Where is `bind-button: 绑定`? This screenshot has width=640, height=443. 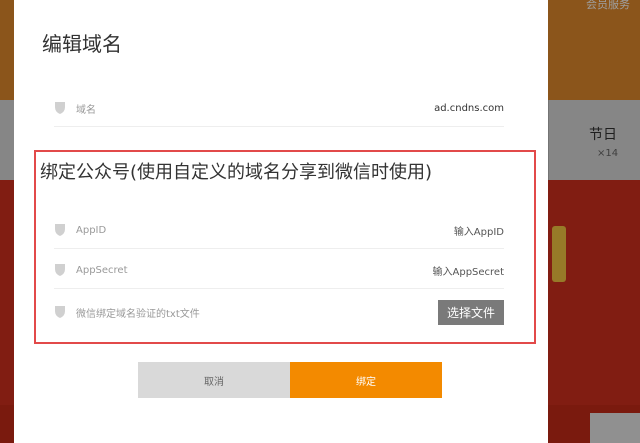
bind-button: 绑定 is located at coordinates (366, 380).